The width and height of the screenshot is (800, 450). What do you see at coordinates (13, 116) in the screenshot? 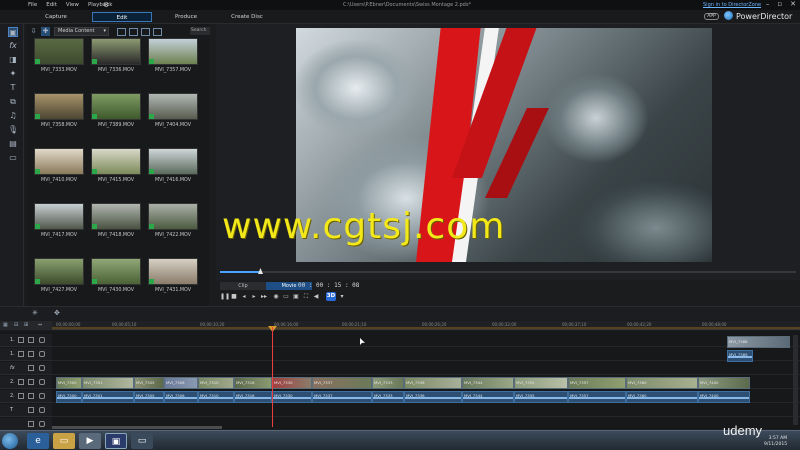
I see `audio-mixing-icon: ♫` at bounding box center [13, 116].